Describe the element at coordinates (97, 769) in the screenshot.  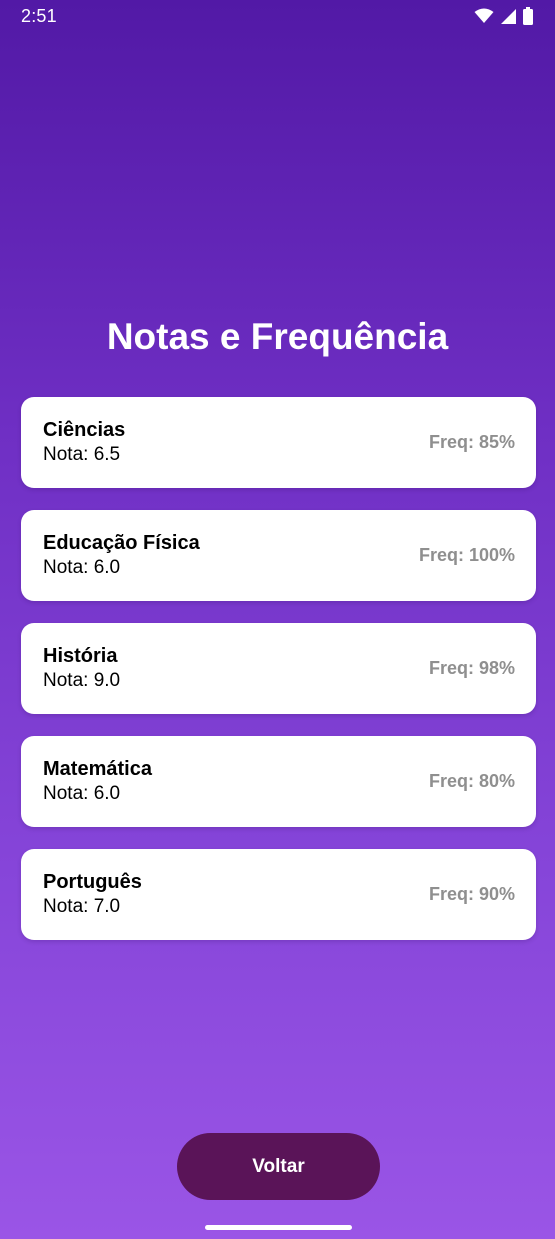
I see `subject-name: Matemática` at that location.